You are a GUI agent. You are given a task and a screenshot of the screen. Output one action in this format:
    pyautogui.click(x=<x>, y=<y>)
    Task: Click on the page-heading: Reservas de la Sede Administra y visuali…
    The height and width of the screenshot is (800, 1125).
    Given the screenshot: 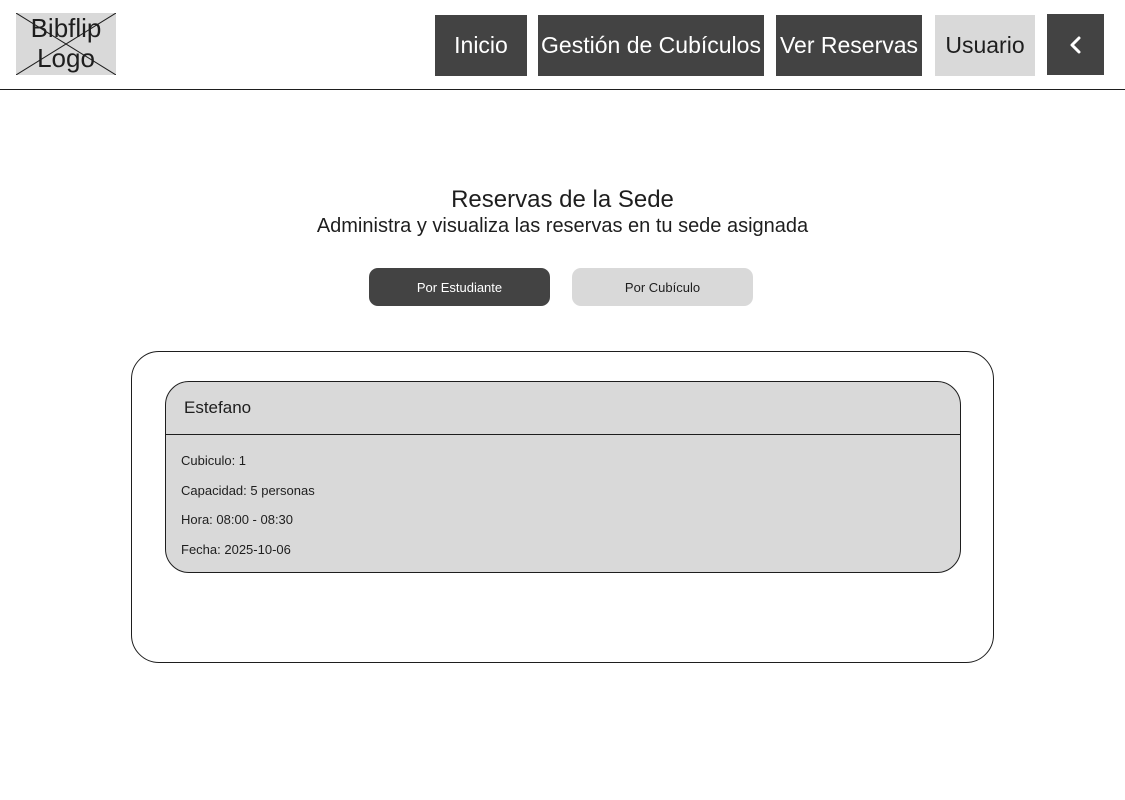 What is the action you would take?
    pyautogui.click(x=562, y=212)
    